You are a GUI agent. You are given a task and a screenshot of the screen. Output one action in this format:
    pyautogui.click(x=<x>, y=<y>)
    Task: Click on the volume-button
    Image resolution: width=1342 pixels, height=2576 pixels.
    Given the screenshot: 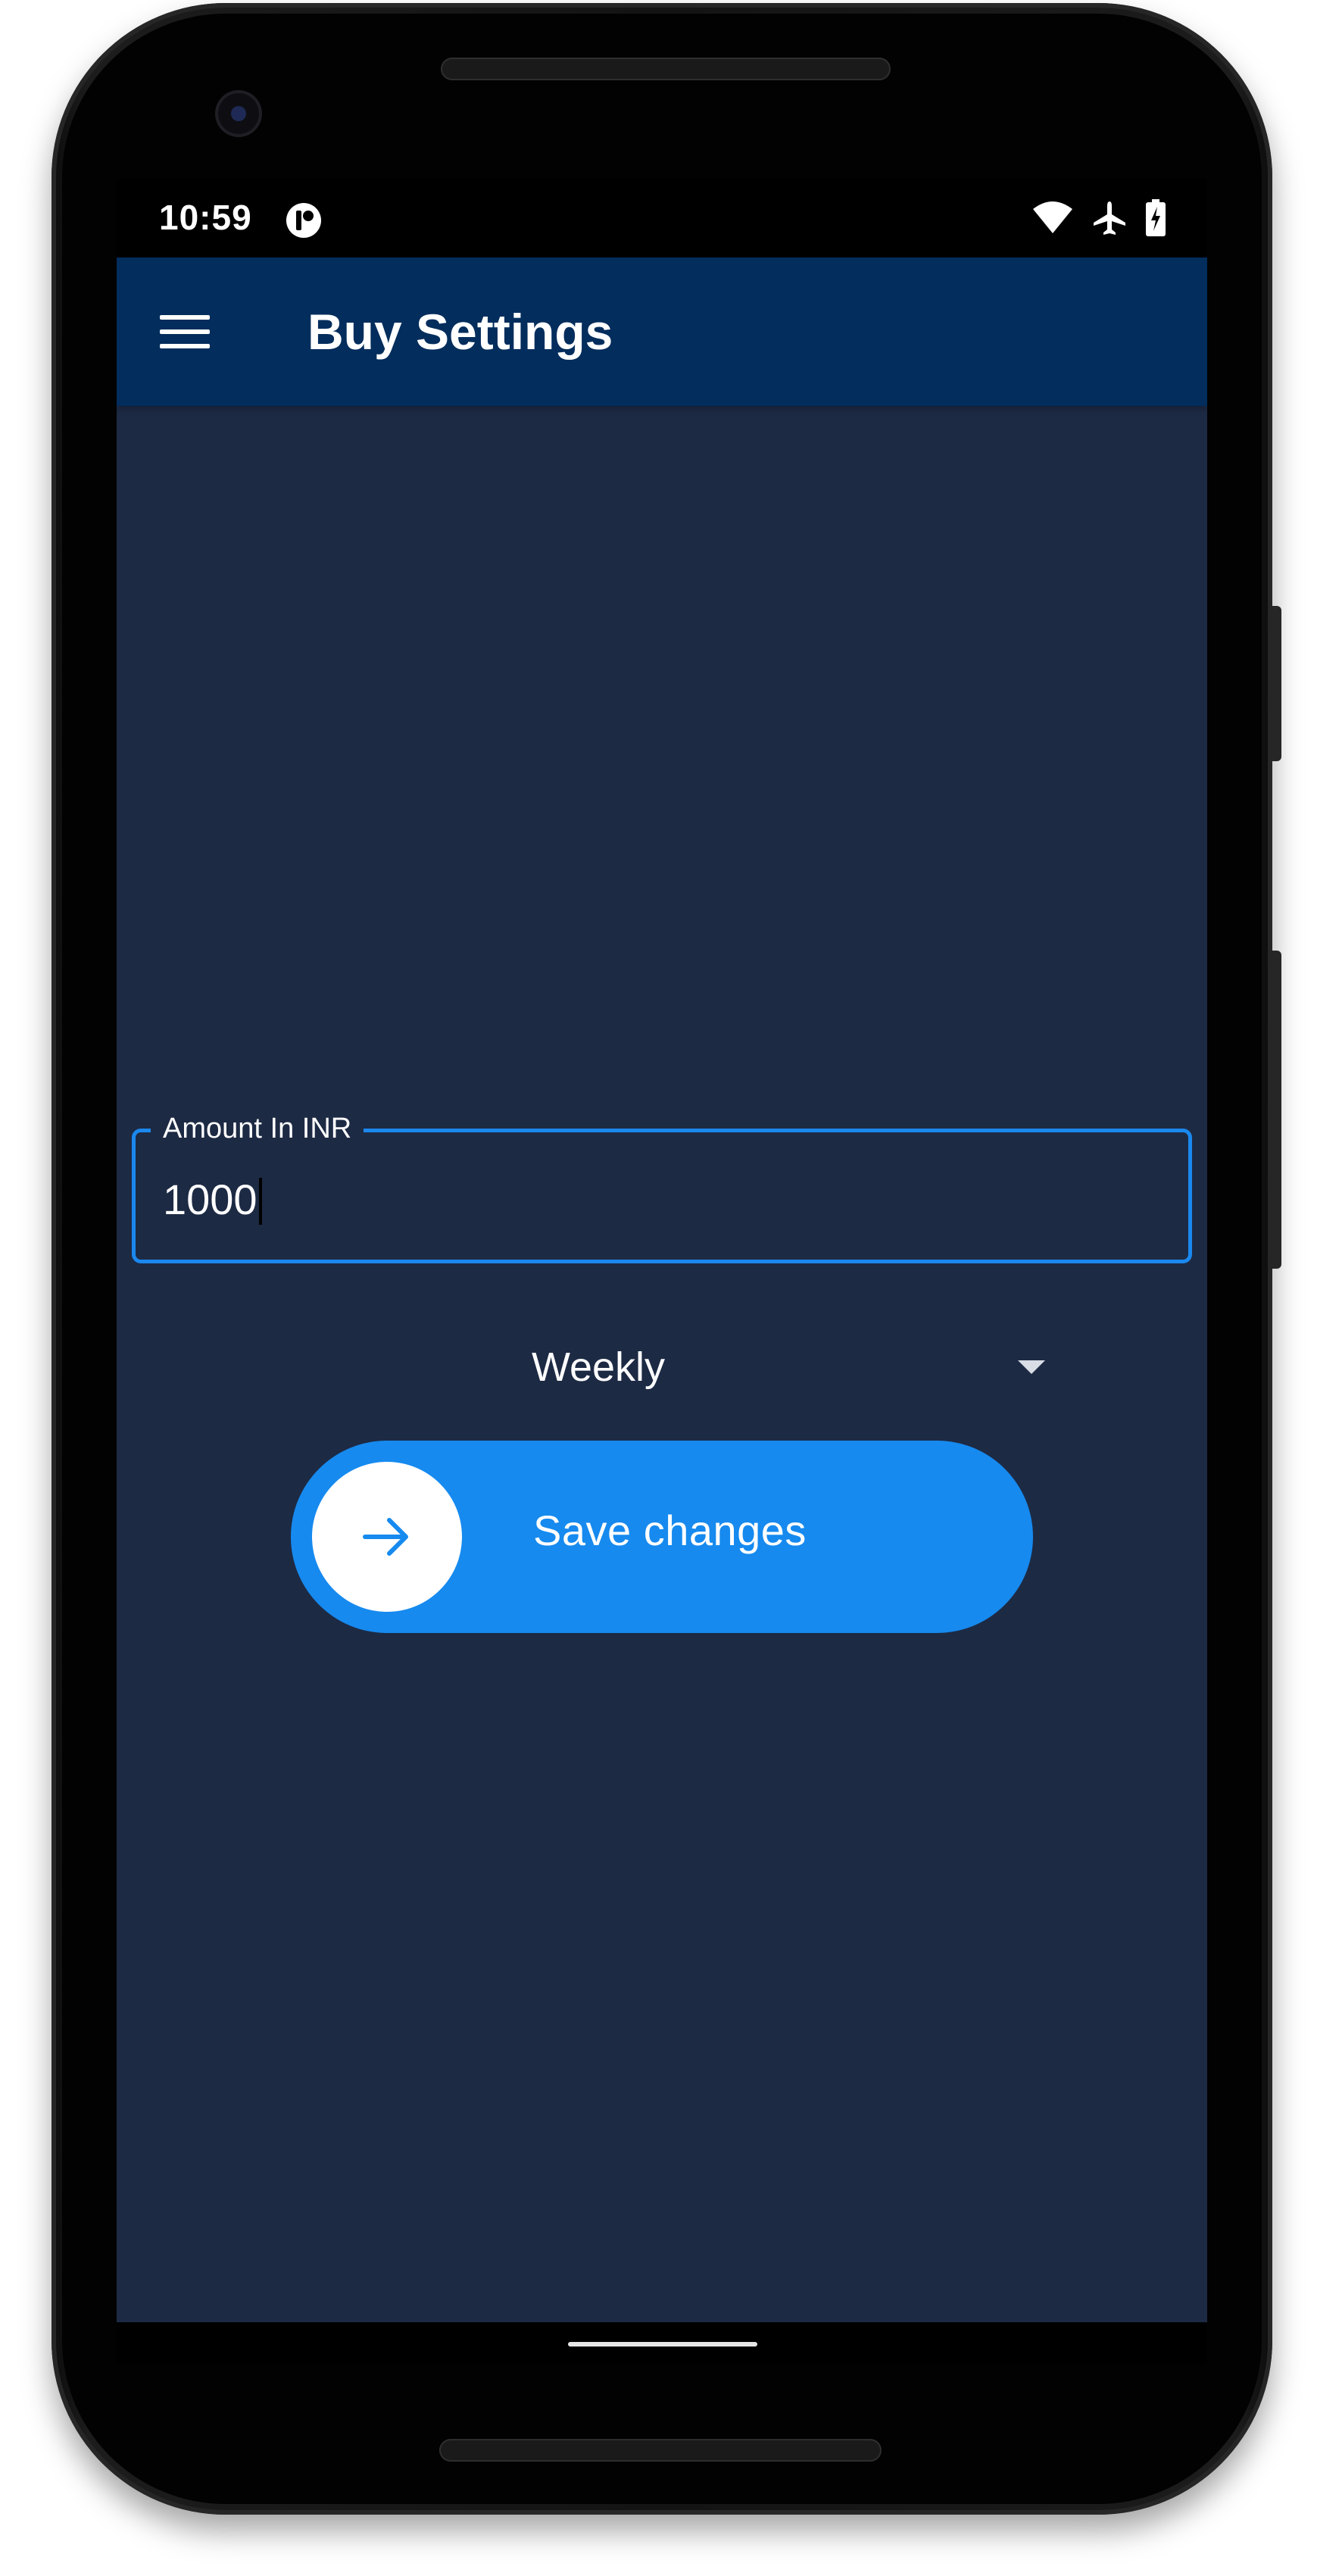 What is the action you would take?
    pyautogui.click(x=1276, y=1110)
    